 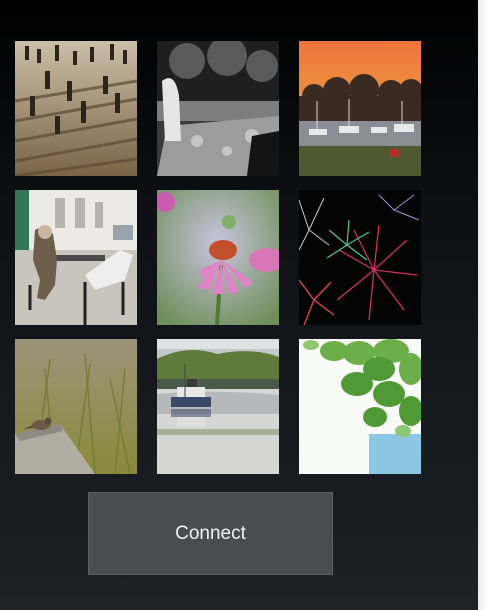 I want to click on thumb-bw-person, so click(x=218, y=108).